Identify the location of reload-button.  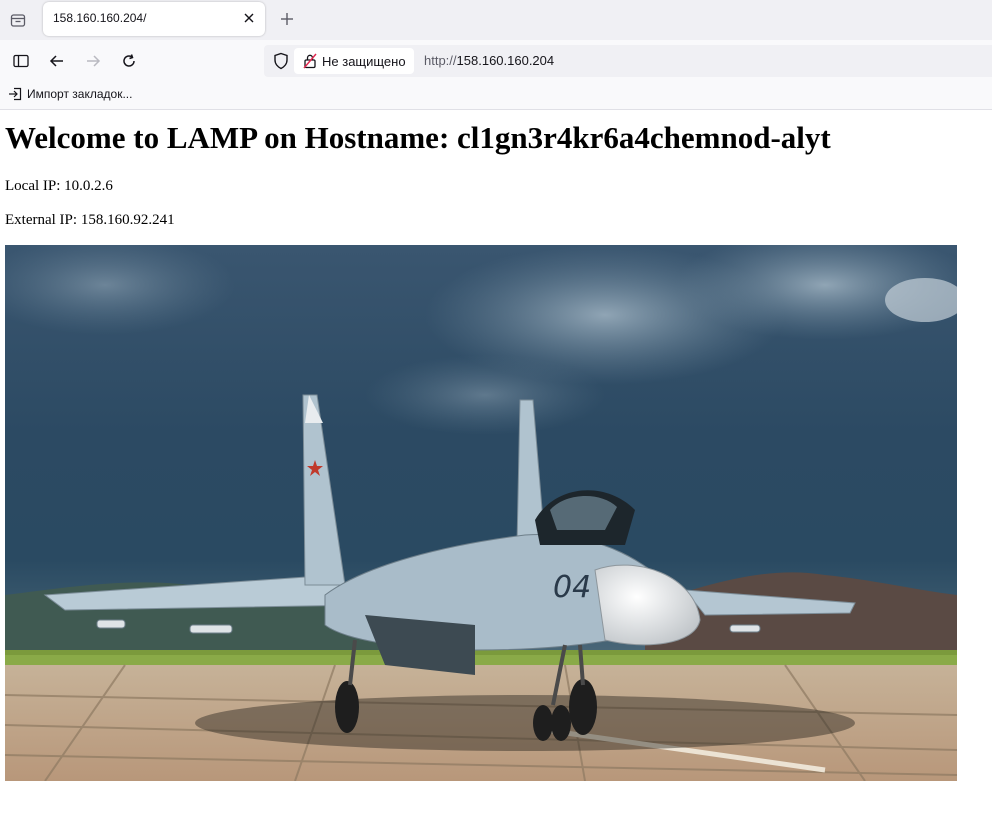
(129, 61).